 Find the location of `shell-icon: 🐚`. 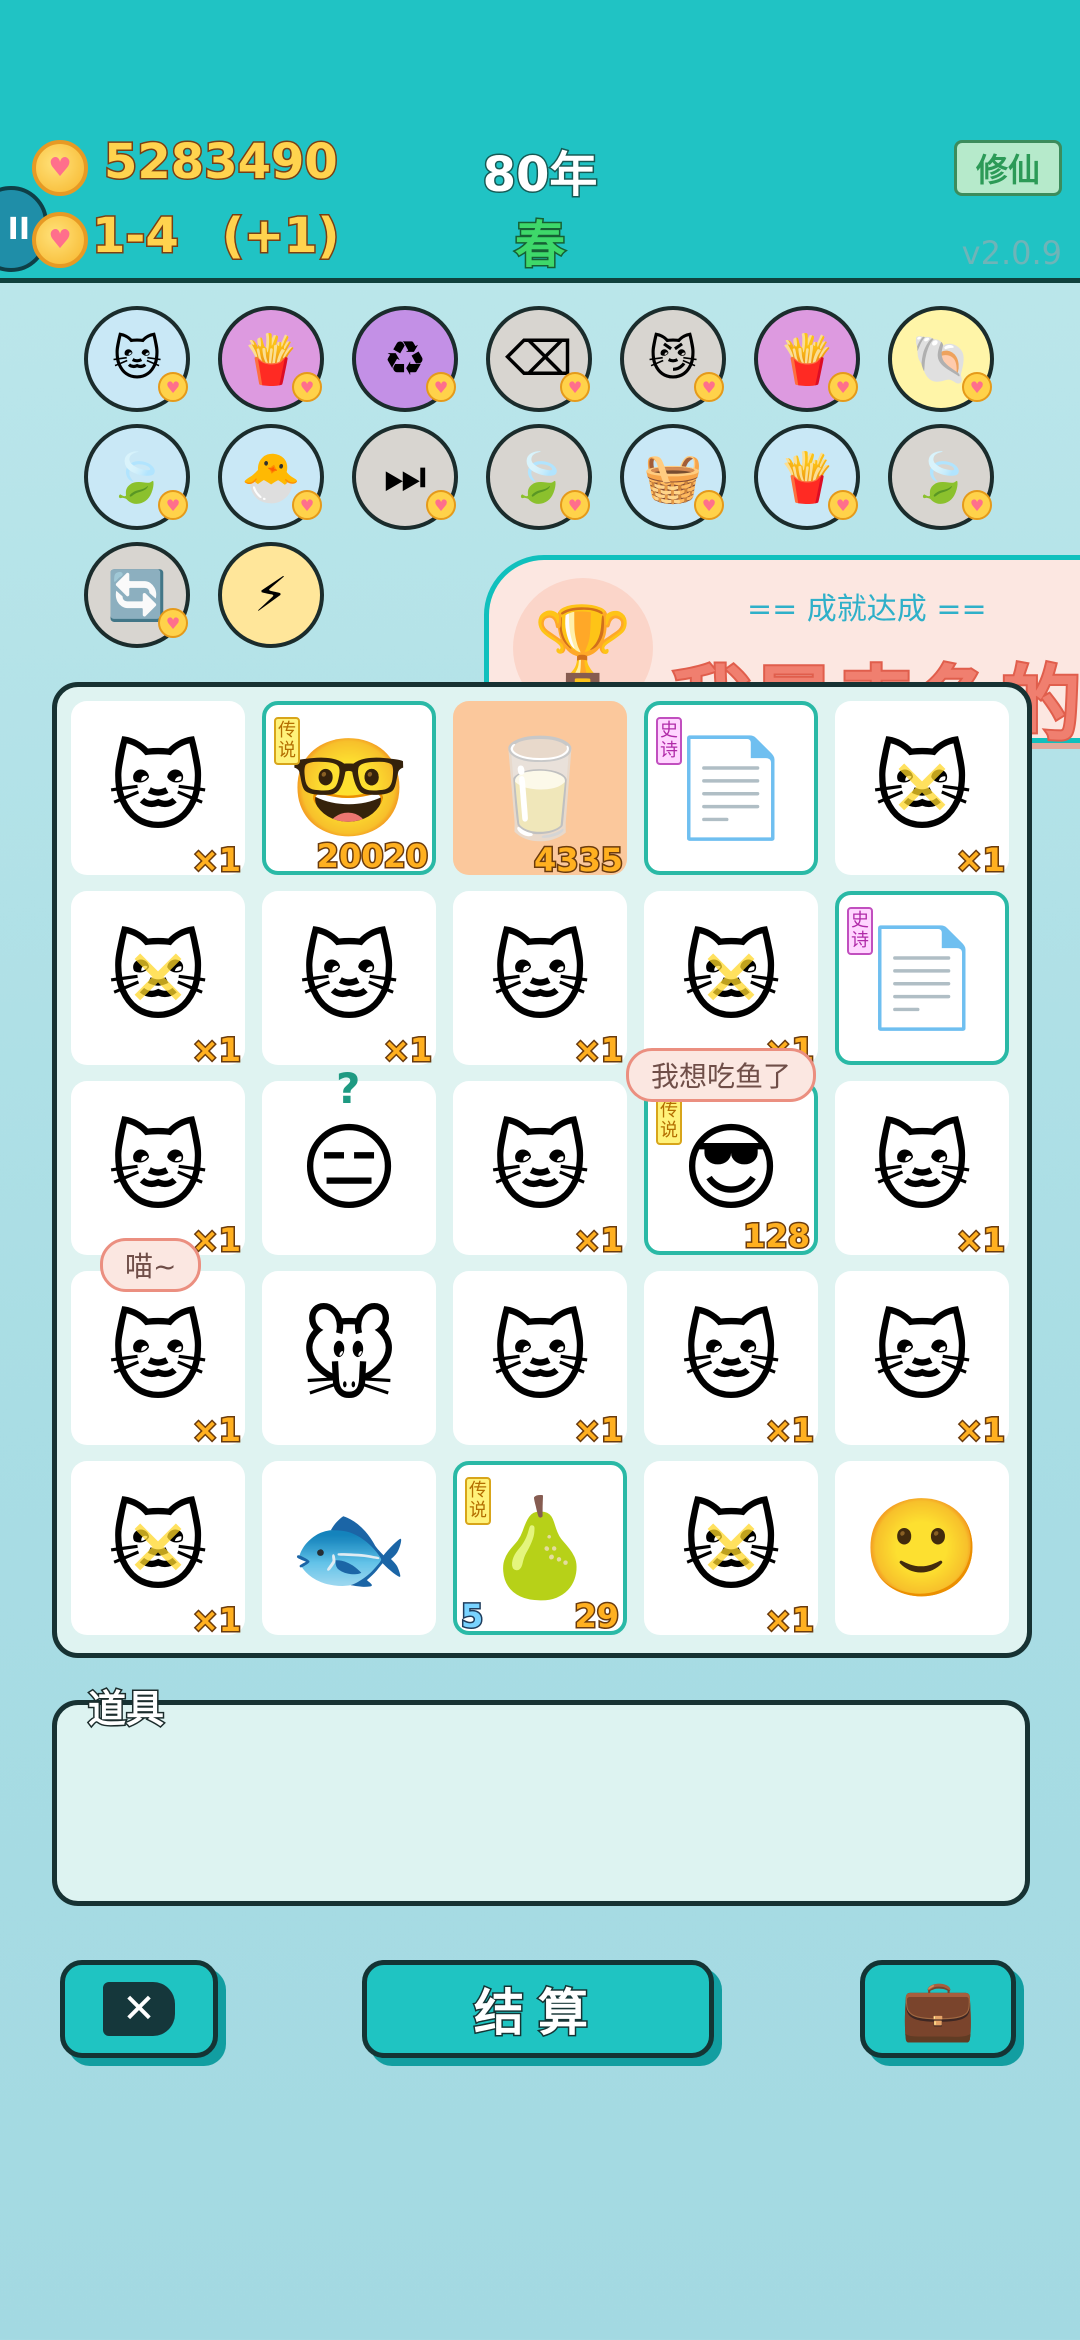

shell-icon: 🐚 is located at coordinates (941, 359).